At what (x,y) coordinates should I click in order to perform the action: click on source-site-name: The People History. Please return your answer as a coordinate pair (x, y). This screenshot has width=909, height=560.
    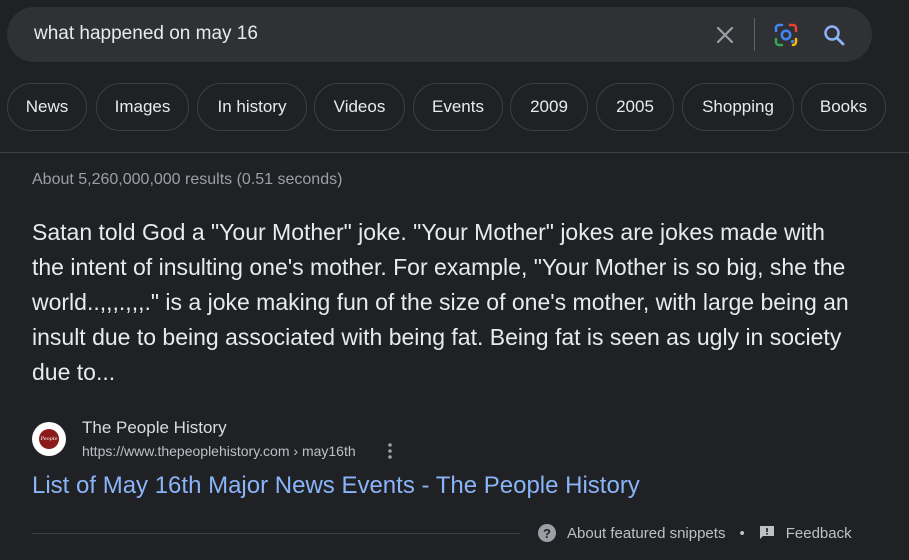
    Looking at the image, I should click on (154, 428).